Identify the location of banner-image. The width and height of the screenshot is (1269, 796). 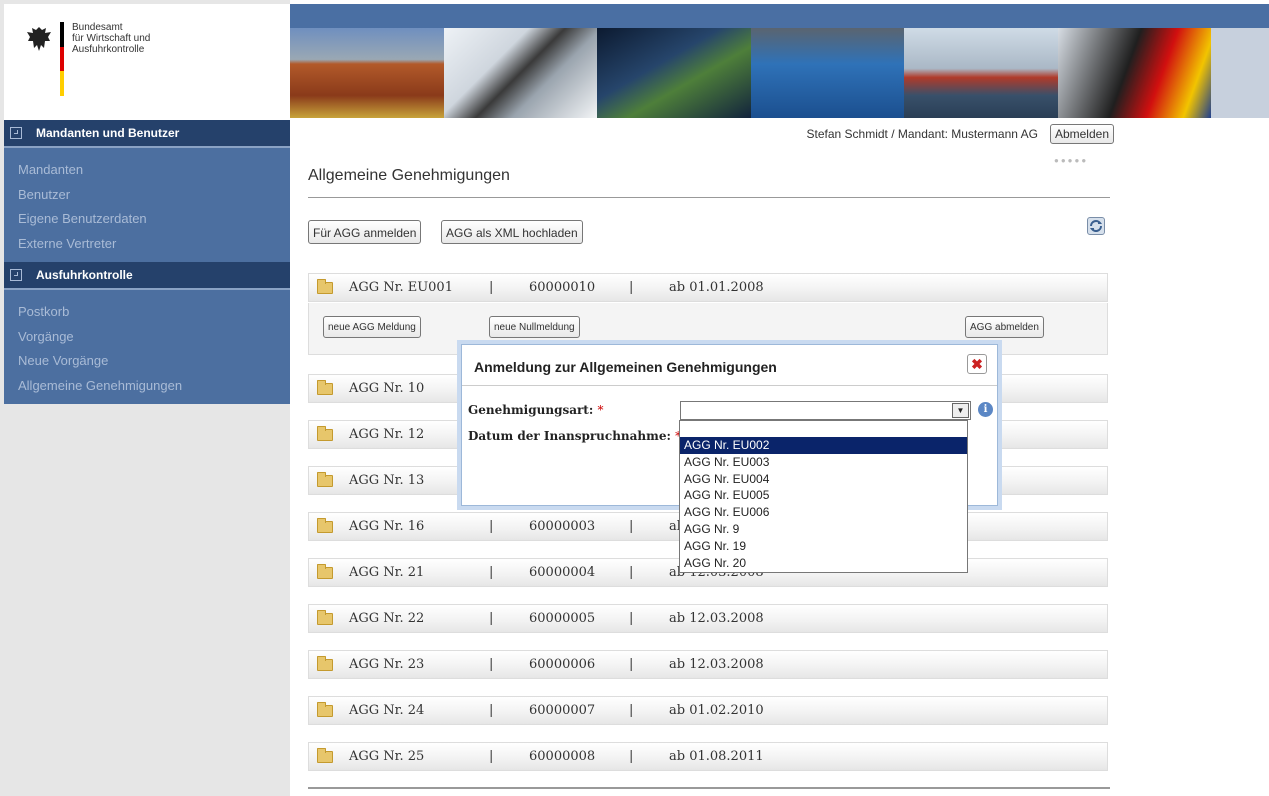
(750, 73).